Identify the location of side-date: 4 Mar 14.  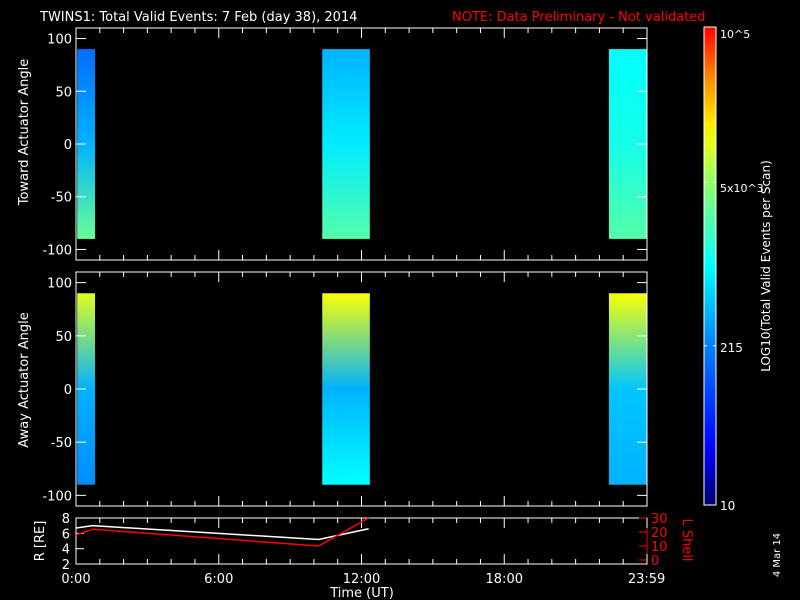
(777, 555).